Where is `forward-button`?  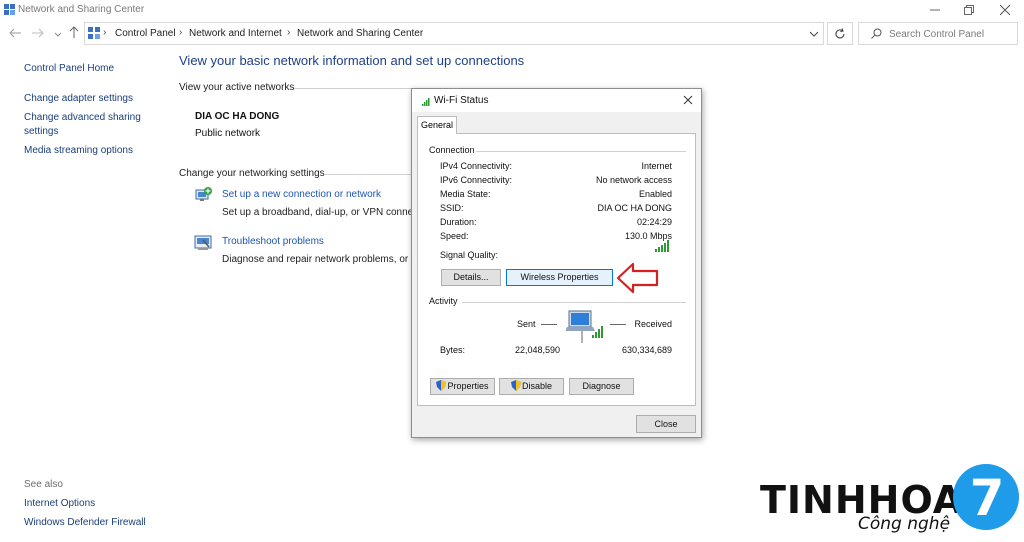
forward-button is located at coordinates (38, 34).